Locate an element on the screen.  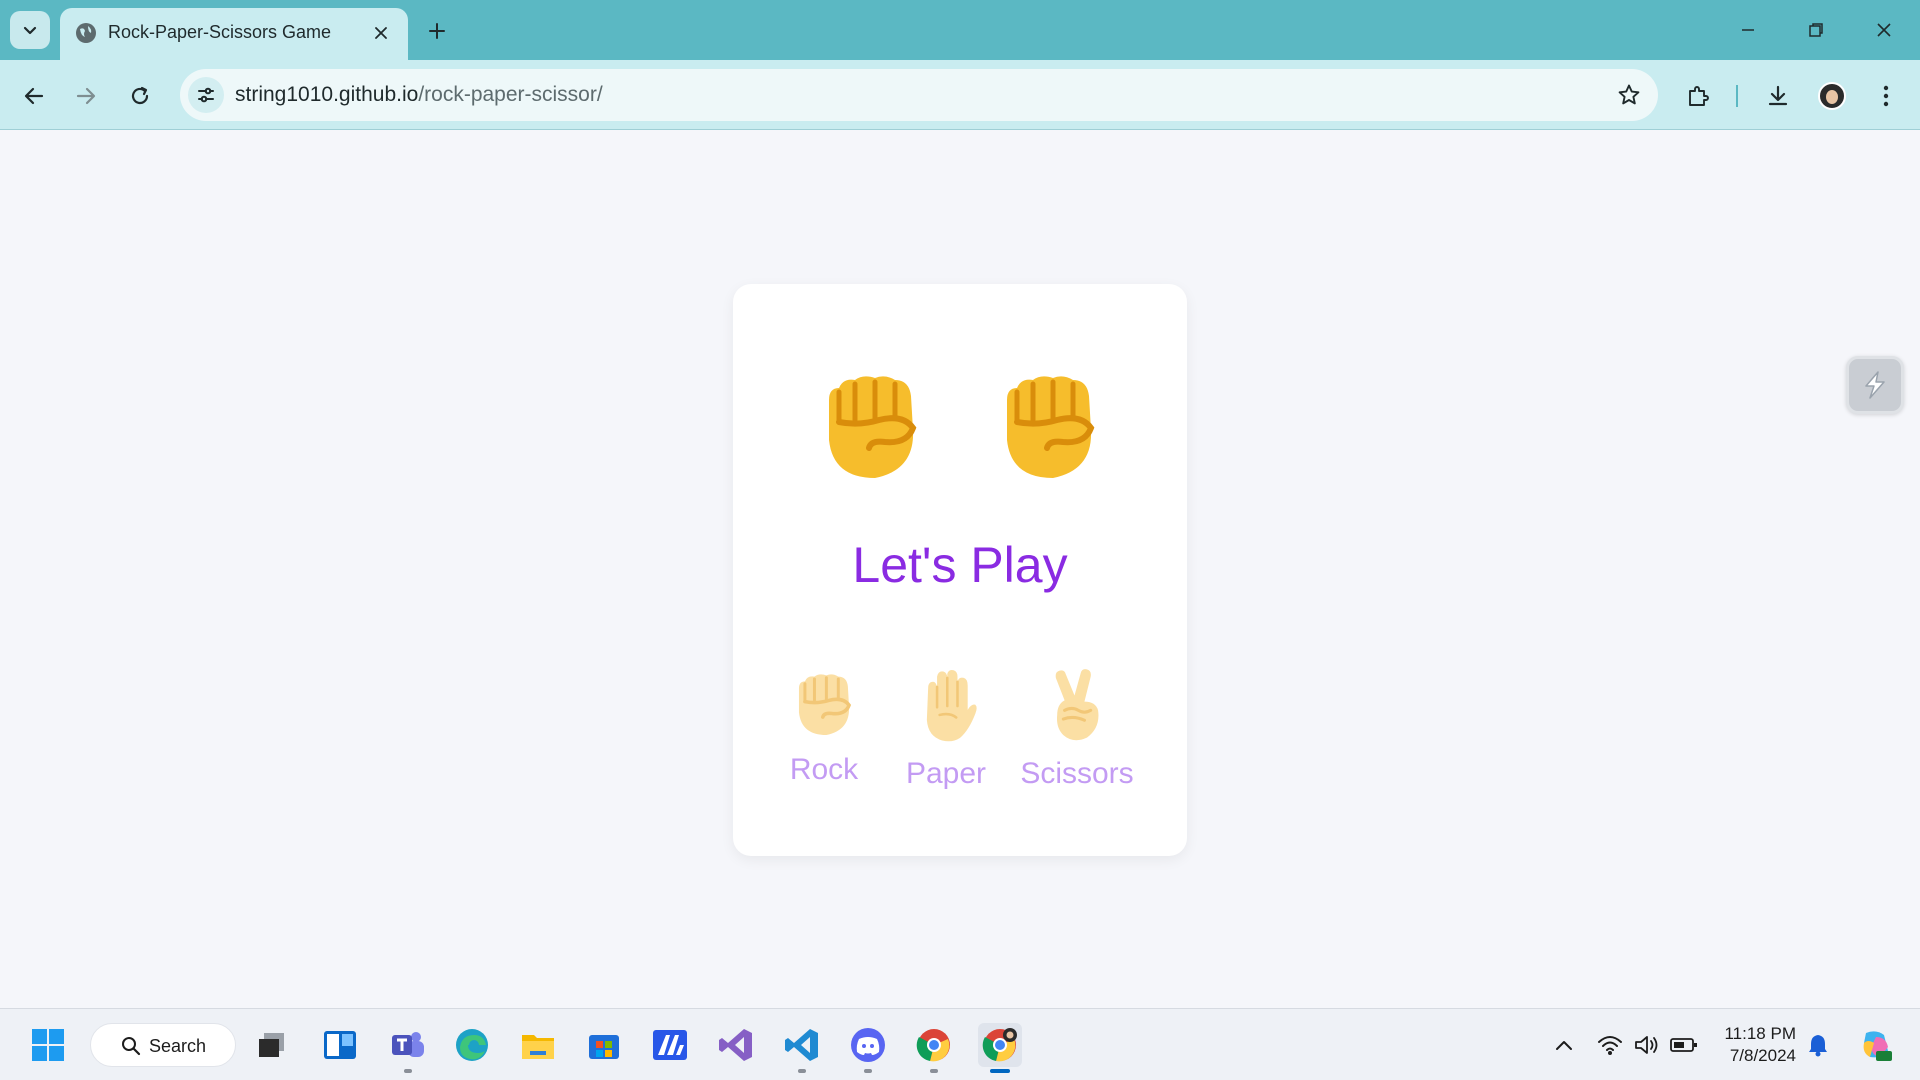
vscode-icon is located at coordinates (802, 1048).